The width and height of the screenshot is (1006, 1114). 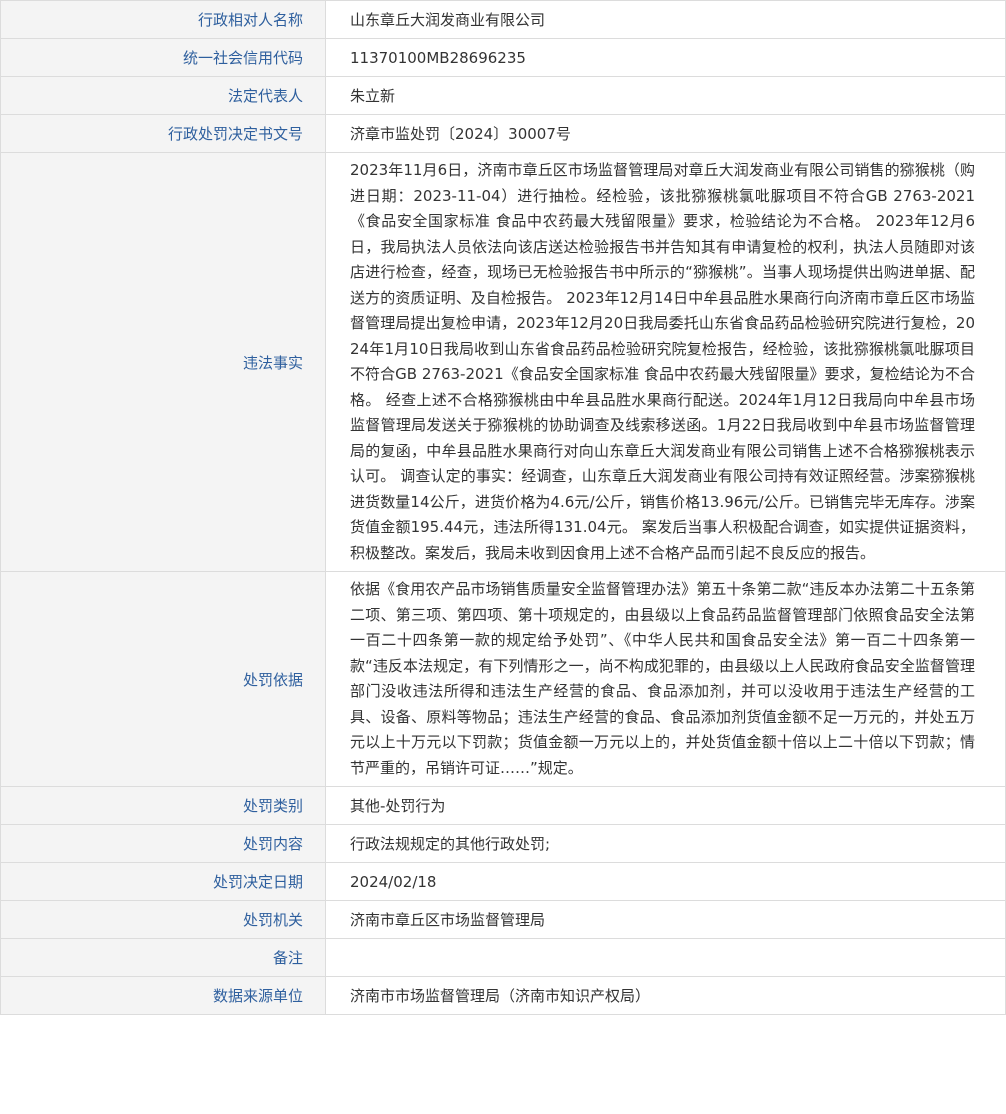 What do you see at coordinates (163, 679) in the screenshot?
I see `label-penalty-basis: 处罚依据` at bounding box center [163, 679].